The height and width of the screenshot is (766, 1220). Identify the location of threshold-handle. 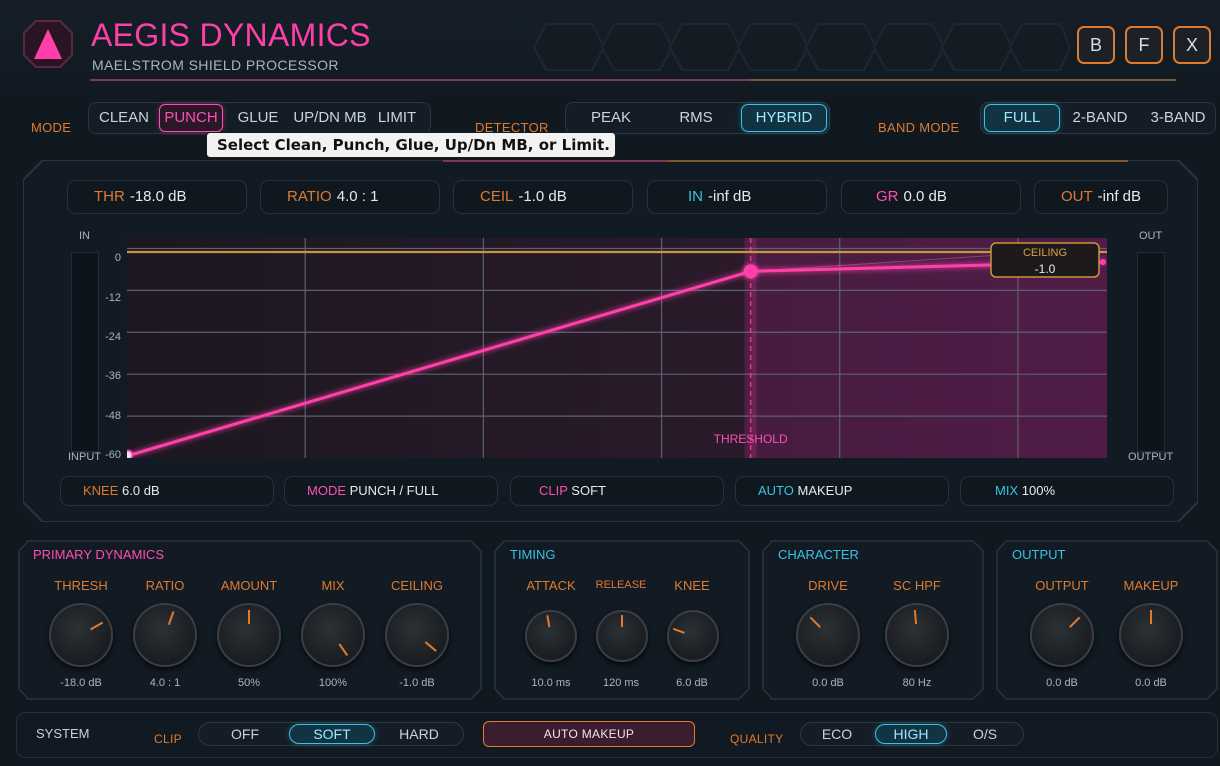
(750, 271).